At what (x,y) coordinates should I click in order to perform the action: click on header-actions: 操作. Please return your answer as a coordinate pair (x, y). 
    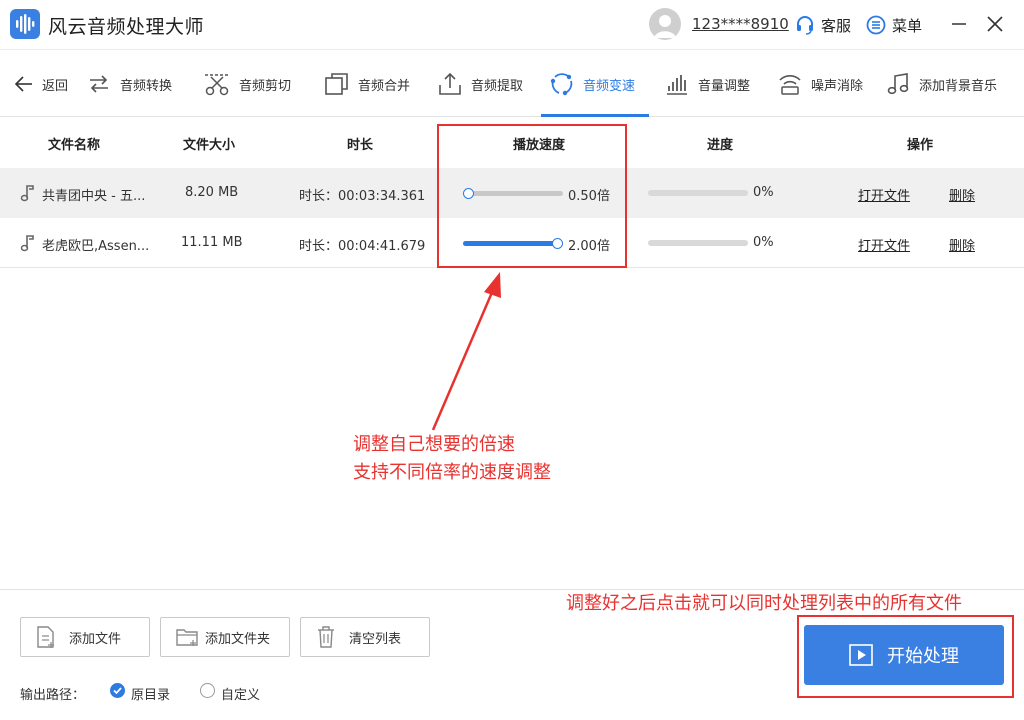
    Looking at the image, I should click on (920, 145).